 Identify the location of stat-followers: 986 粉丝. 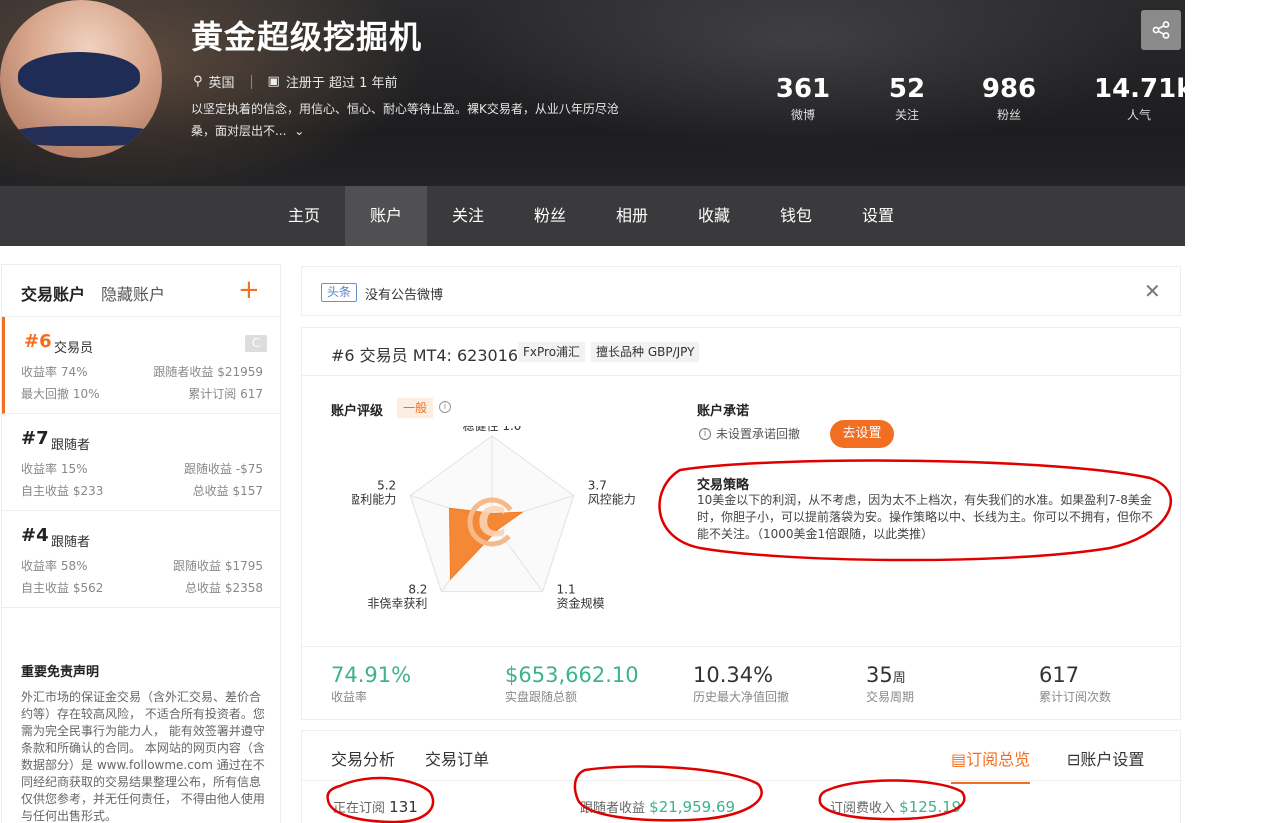
(1009, 98).